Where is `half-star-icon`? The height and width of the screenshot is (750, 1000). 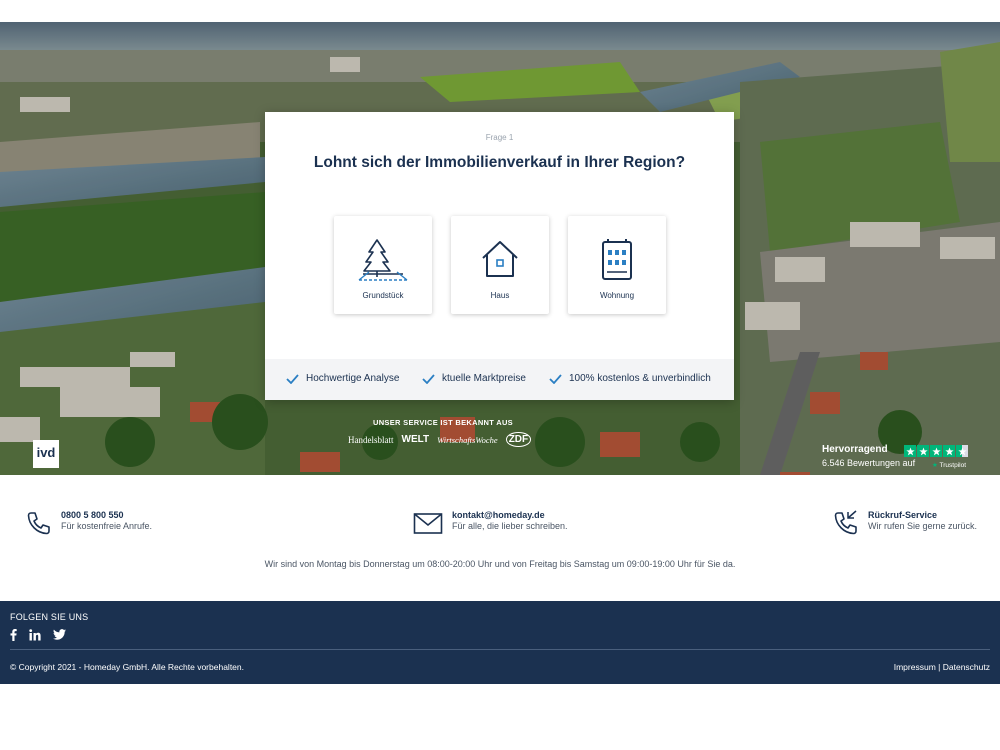
half-star-icon is located at coordinates (962, 451).